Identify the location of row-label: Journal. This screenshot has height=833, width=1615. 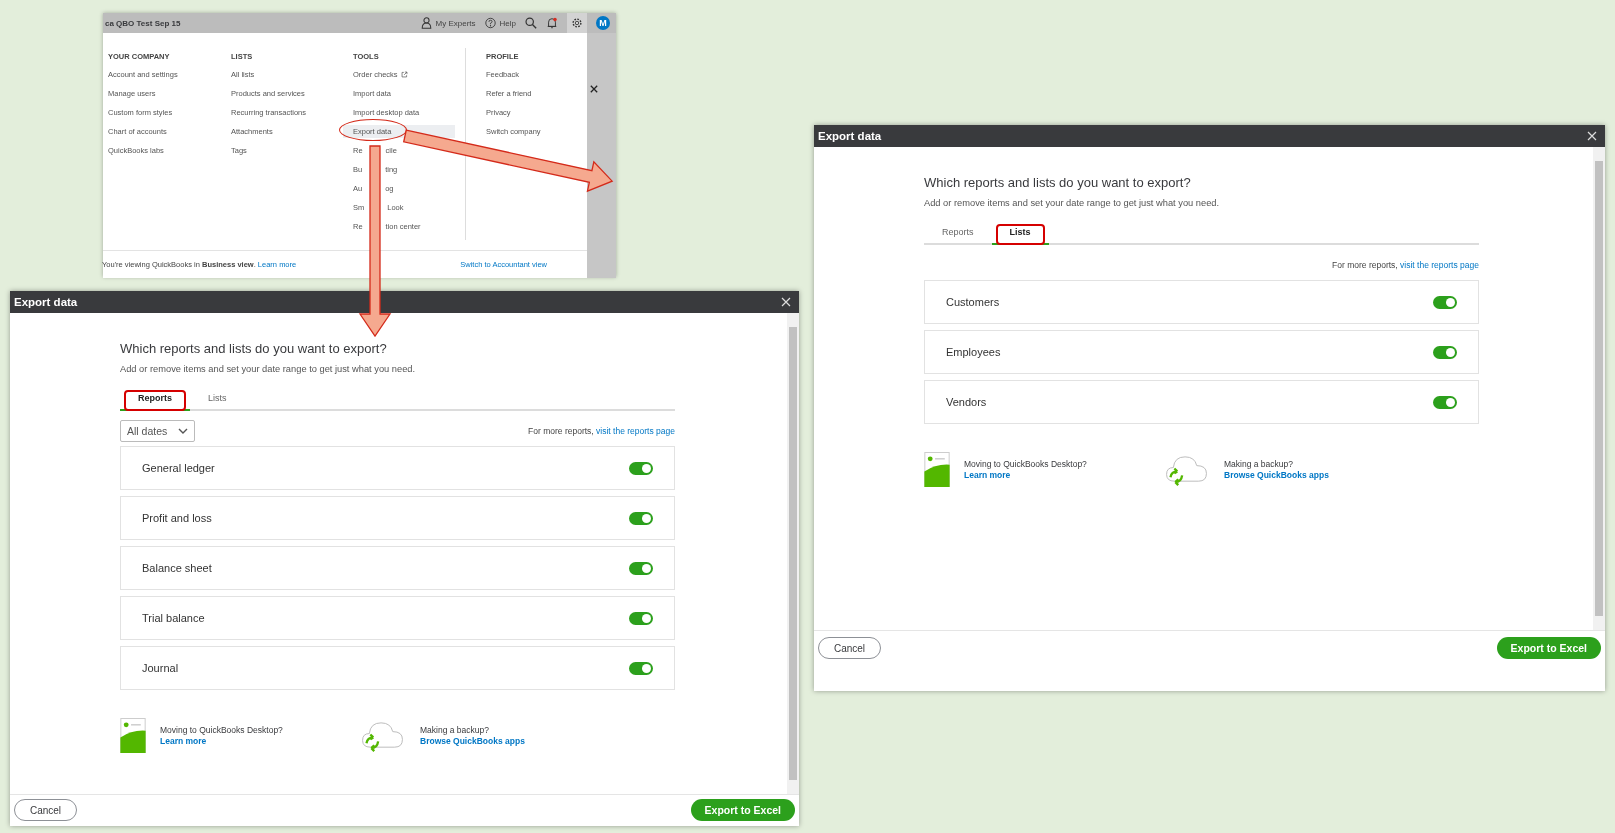
(160, 668).